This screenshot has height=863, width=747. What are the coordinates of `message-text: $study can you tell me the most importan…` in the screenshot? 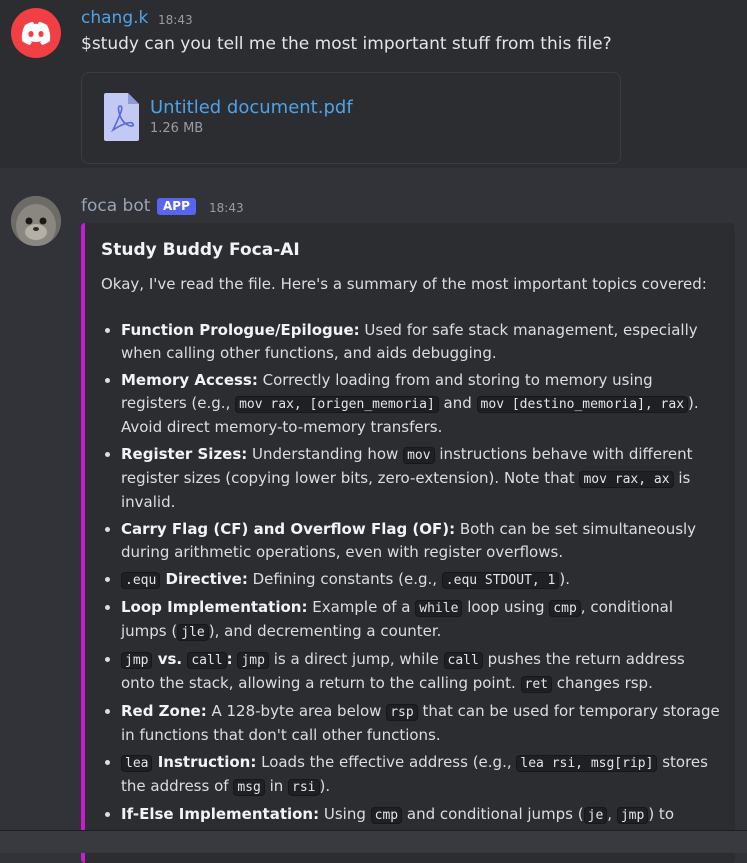 It's located at (346, 44).